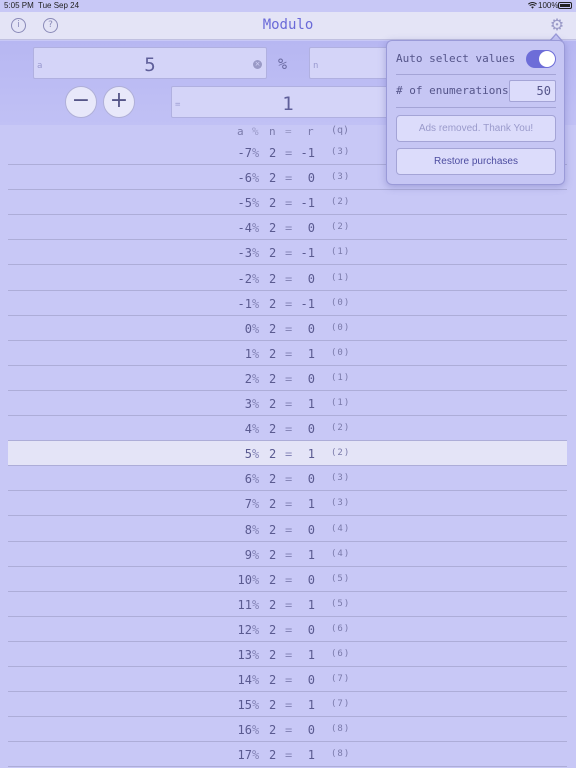  I want to click on table-row: 0% 2 = 0 (0), so click(287, 328).